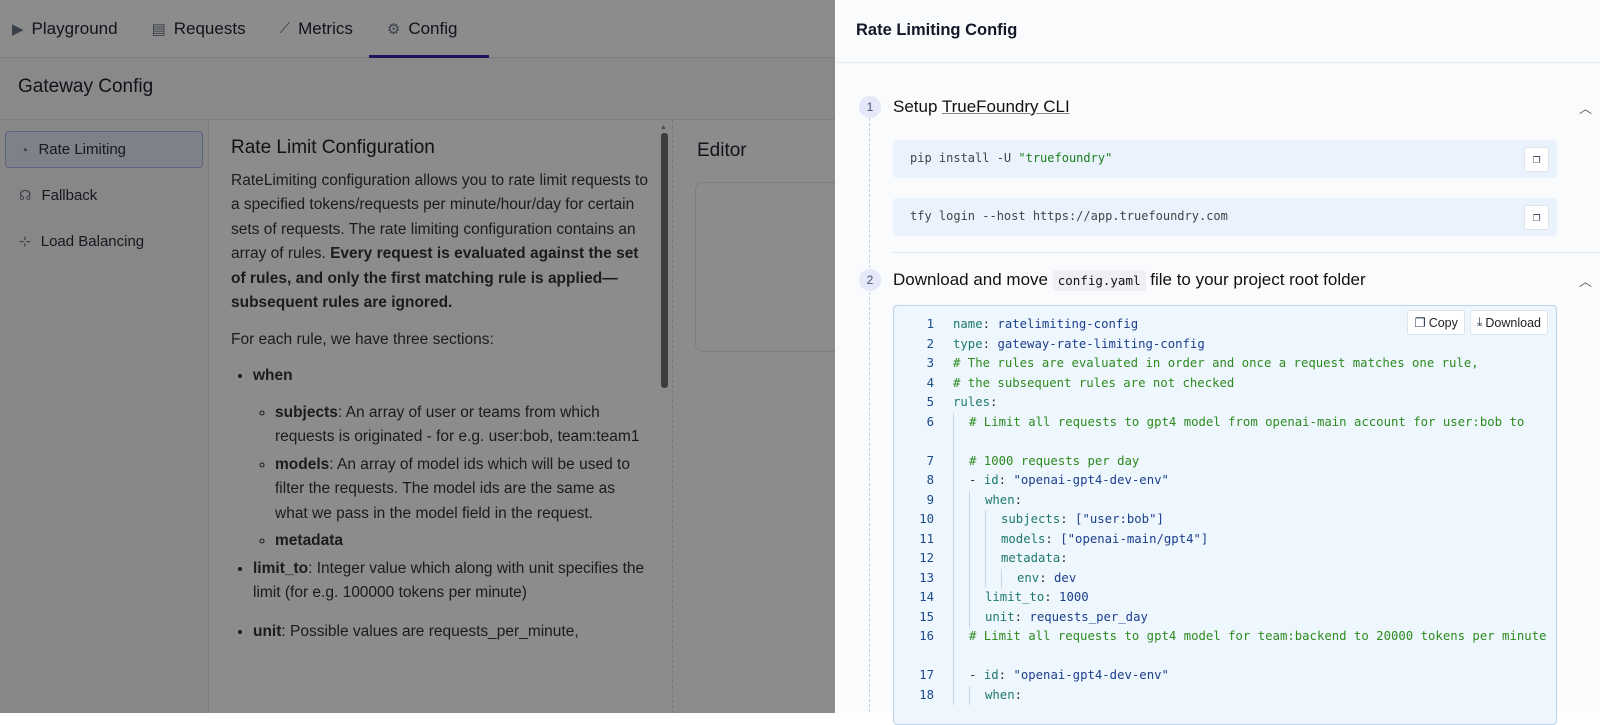 This screenshot has width=1600, height=725. What do you see at coordinates (869, 193) in the screenshot?
I see `step-connector` at bounding box center [869, 193].